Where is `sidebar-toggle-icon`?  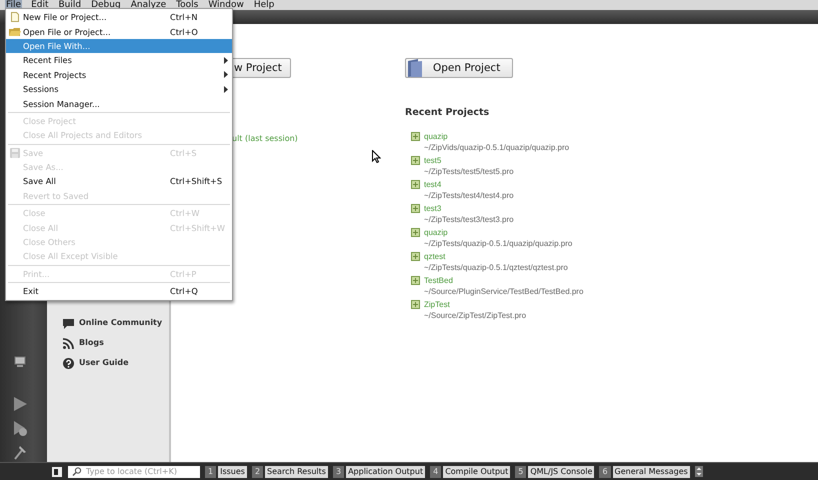 sidebar-toggle-icon is located at coordinates (57, 471).